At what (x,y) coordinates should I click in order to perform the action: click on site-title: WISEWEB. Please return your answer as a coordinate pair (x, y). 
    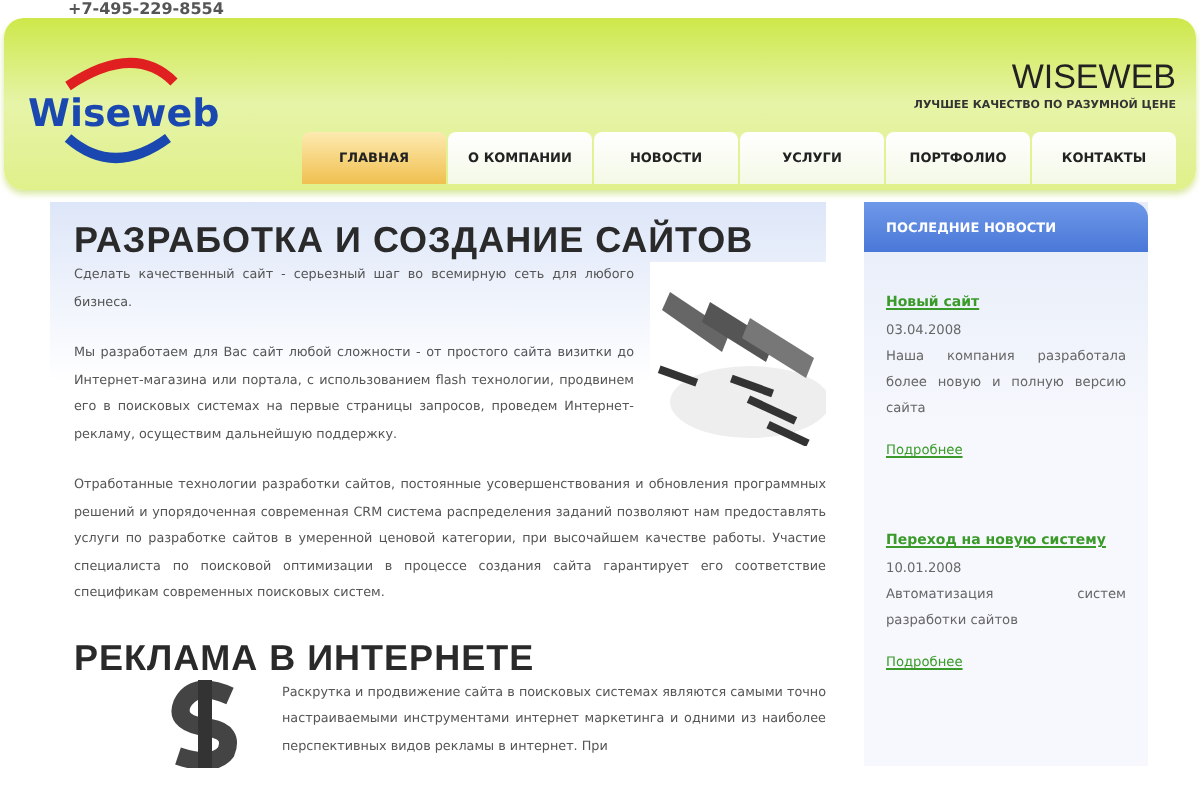
    Looking at the image, I should click on (1093, 77).